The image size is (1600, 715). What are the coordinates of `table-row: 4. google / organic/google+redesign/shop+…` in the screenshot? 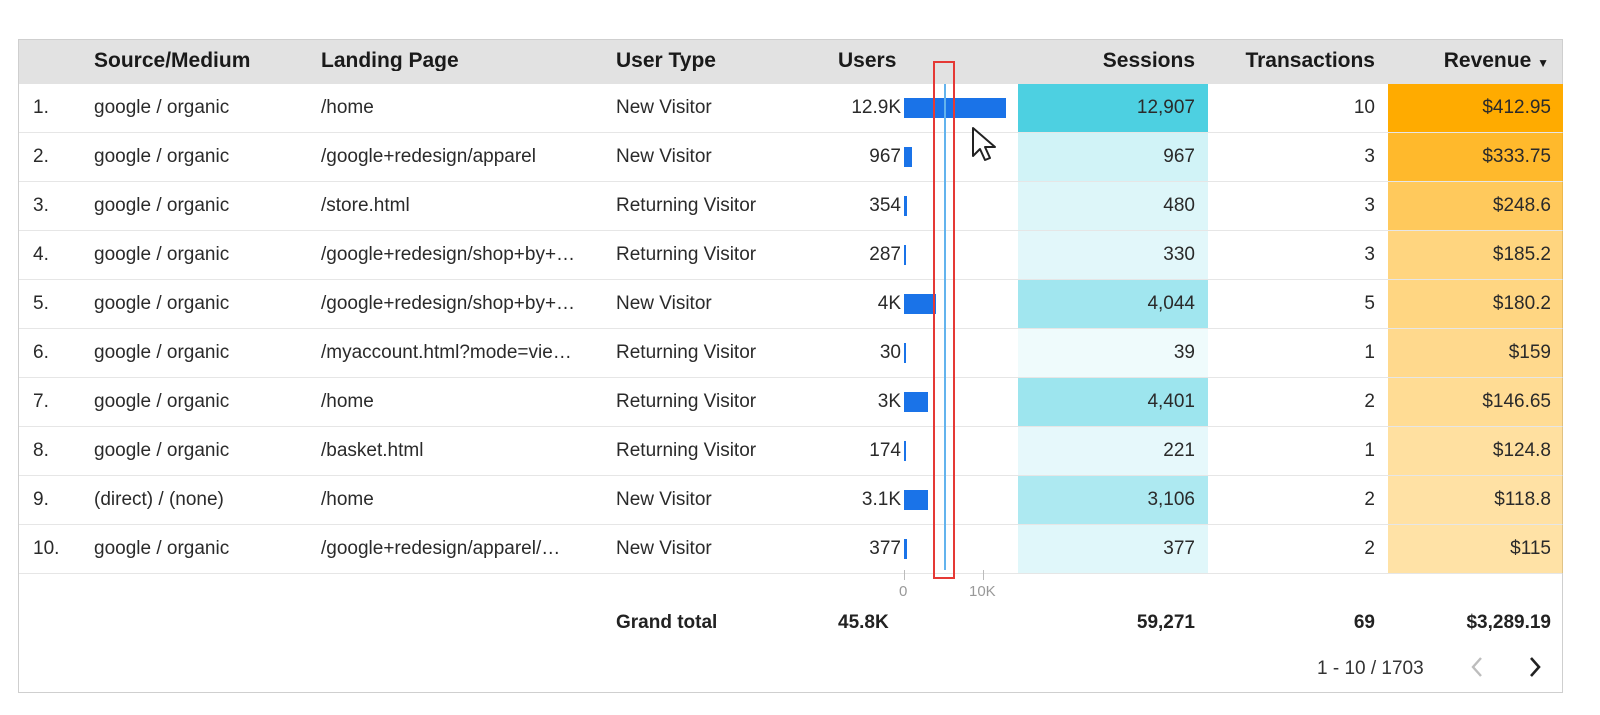 It's located at (791, 255).